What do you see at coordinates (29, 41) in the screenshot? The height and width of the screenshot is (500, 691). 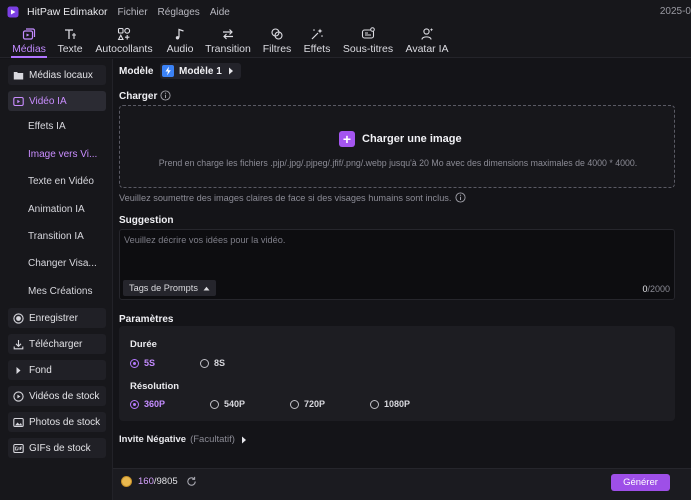 I see `tab-medias: Médias` at bounding box center [29, 41].